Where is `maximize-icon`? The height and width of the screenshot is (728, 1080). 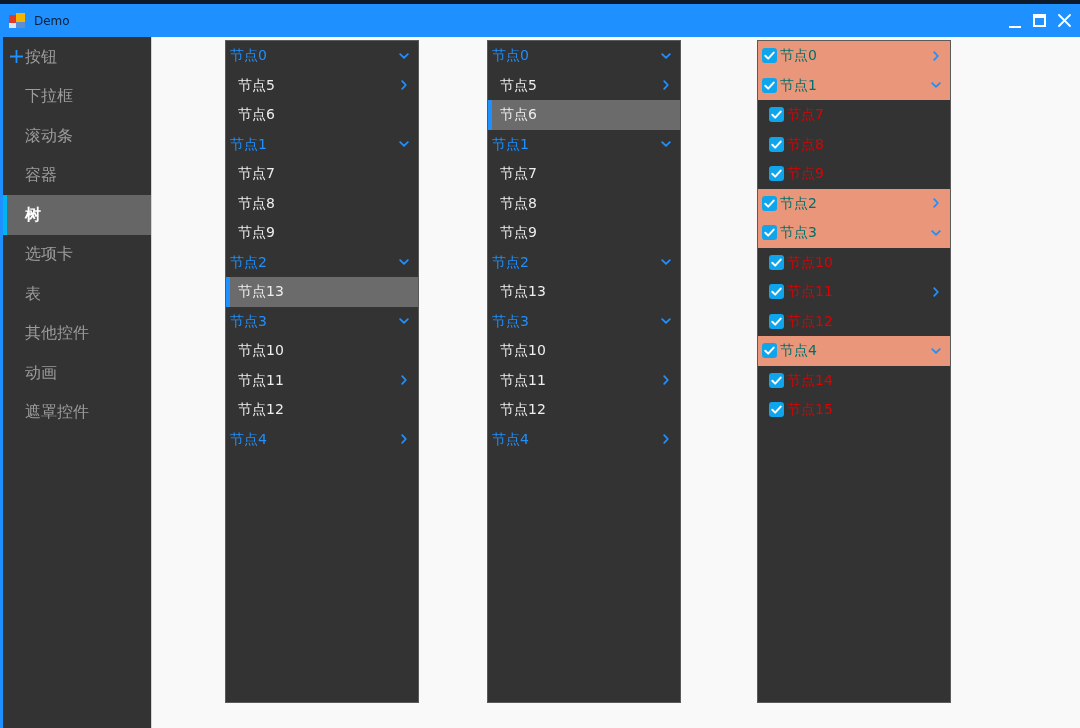 maximize-icon is located at coordinates (1039, 20).